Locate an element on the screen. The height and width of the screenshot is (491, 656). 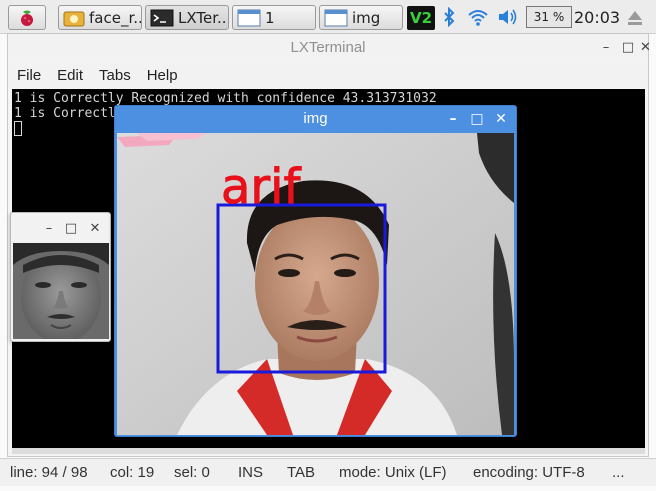
file-manager-icon is located at coordinates (74, 18).